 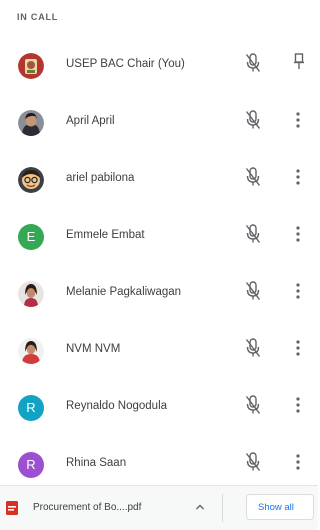 I want to click on show-all-button: Show all, so click(x=280, y=507).